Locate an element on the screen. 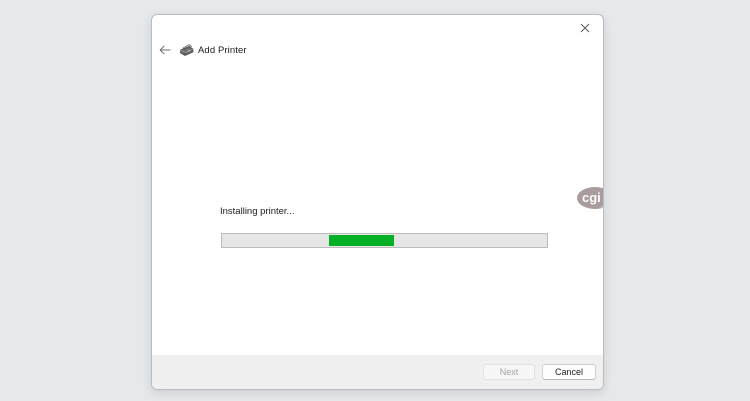  progress-indicator is located at coordinates (361, 240).